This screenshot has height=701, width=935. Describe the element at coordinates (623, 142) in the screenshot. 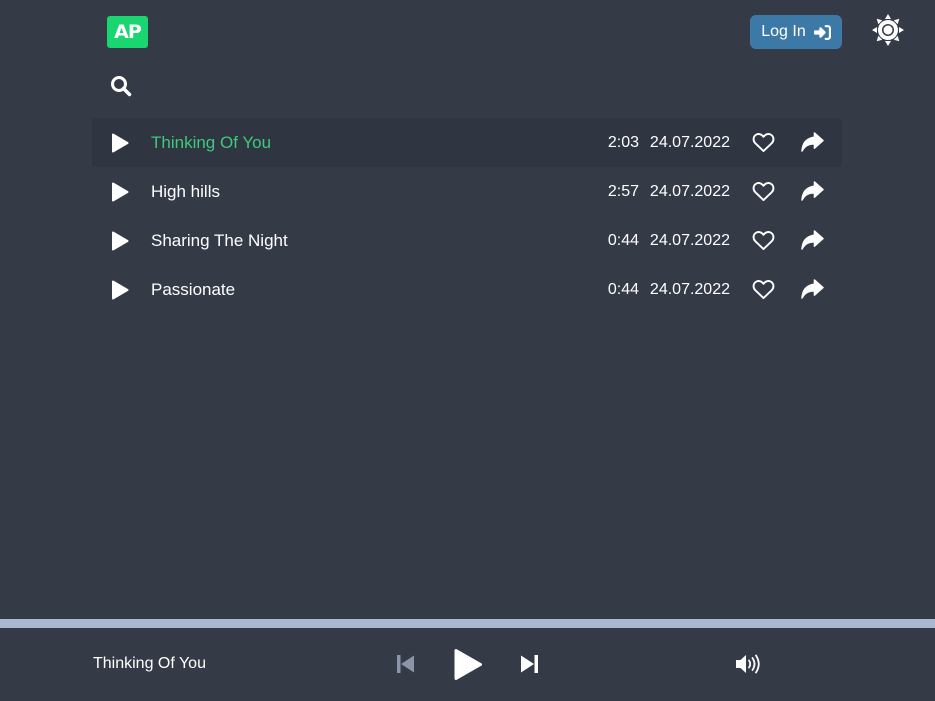

I see `track-duration: 2:03` at that location.